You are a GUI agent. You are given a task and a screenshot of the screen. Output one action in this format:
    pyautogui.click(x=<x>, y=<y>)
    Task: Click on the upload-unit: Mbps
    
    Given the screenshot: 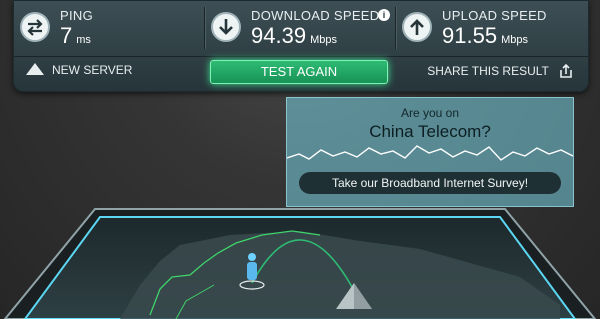 What is the action you would take?
    pyautogui.click(x=514, y=40)
    